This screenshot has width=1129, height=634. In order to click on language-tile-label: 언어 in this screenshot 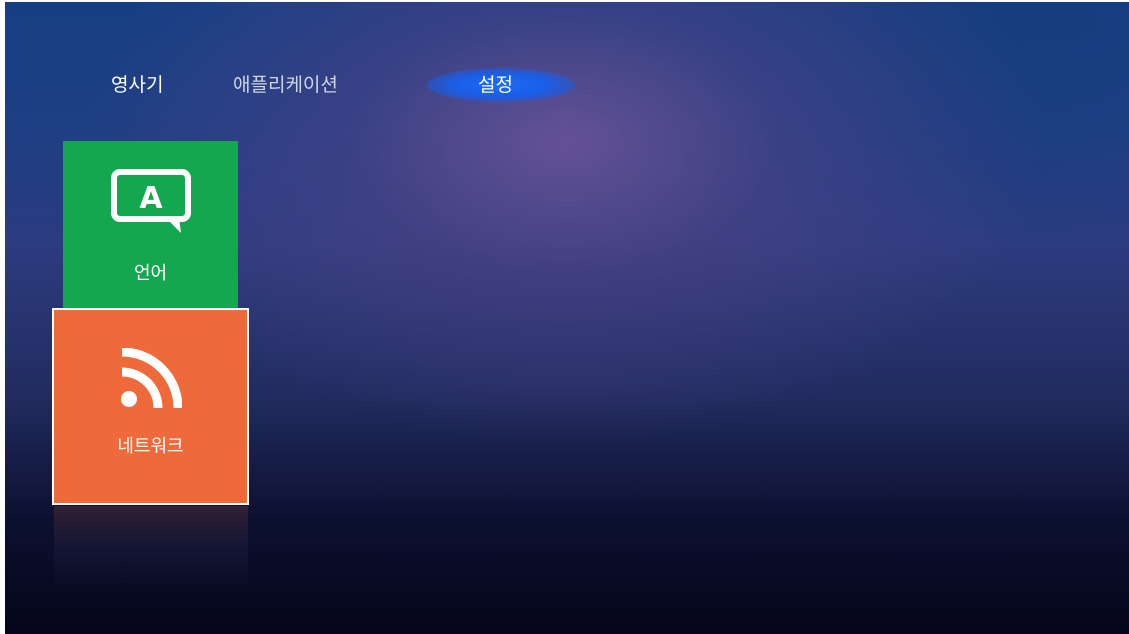, I will do `click(150, 273)`.